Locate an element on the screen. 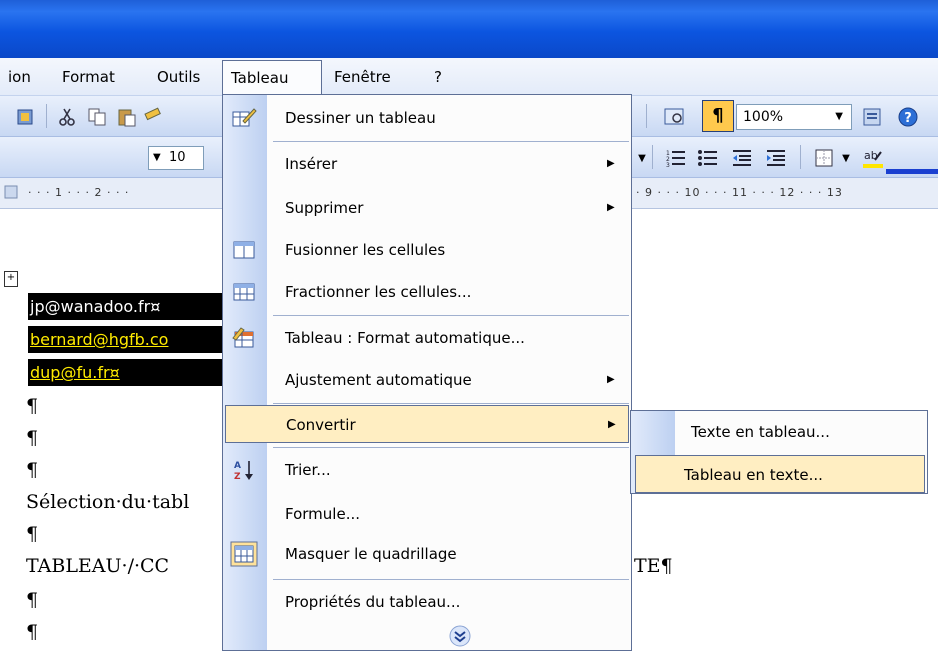  menu-item-ajustement-automatique: Ajustement automatique ▶ is located at coordinates (427, 380).